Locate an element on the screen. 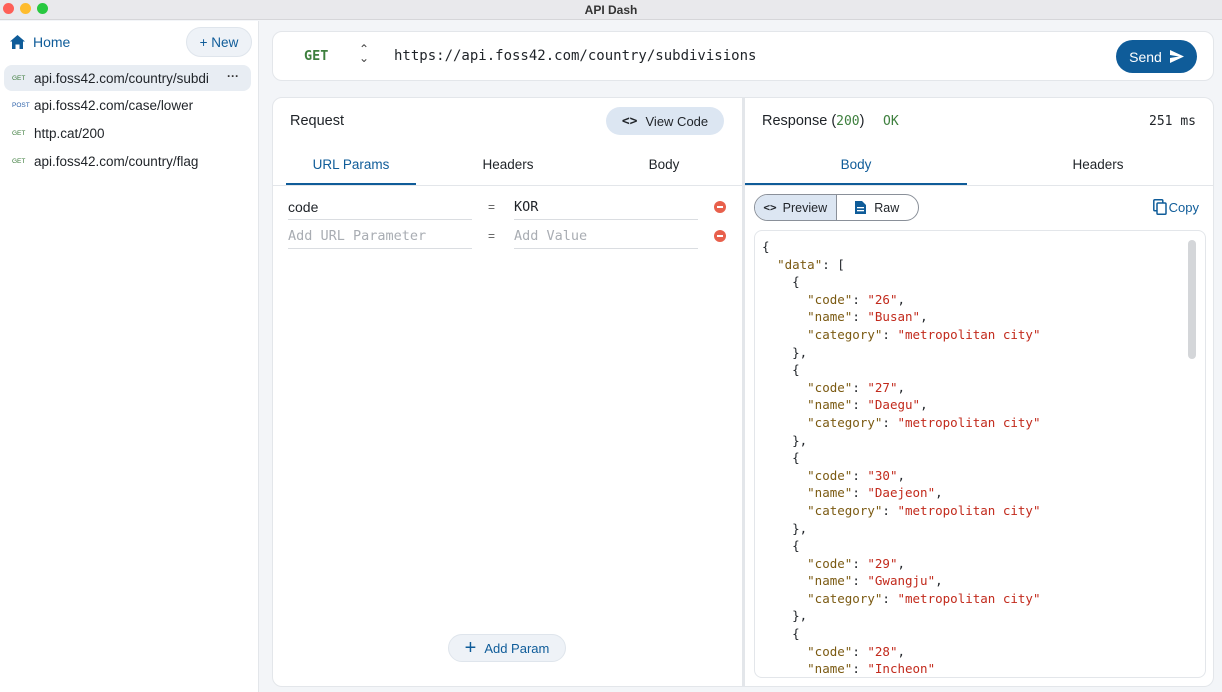 Image resolution: width=1222 pixels, height=692 pixels. view-code-label: View Code is located at coordinates (677, 121).